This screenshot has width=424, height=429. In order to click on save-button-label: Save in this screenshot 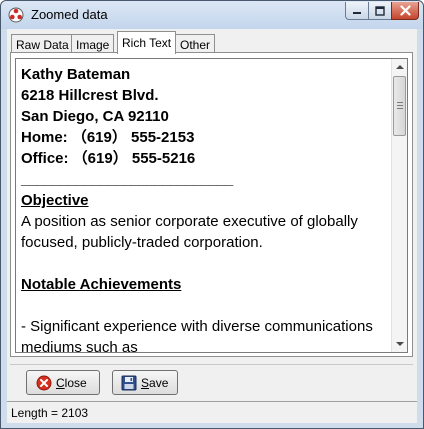, I will do `click(155, 382)`.